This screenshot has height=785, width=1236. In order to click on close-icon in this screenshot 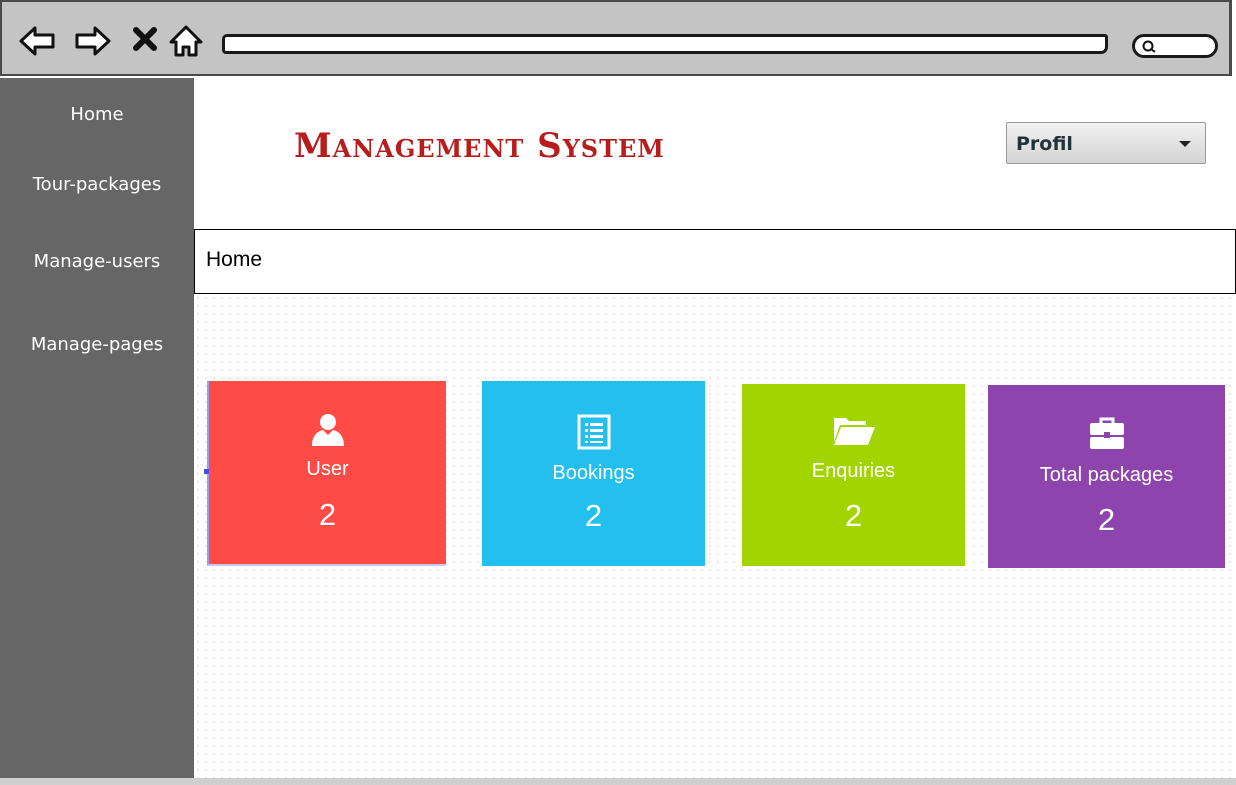, I will do `click(147, 41)`.